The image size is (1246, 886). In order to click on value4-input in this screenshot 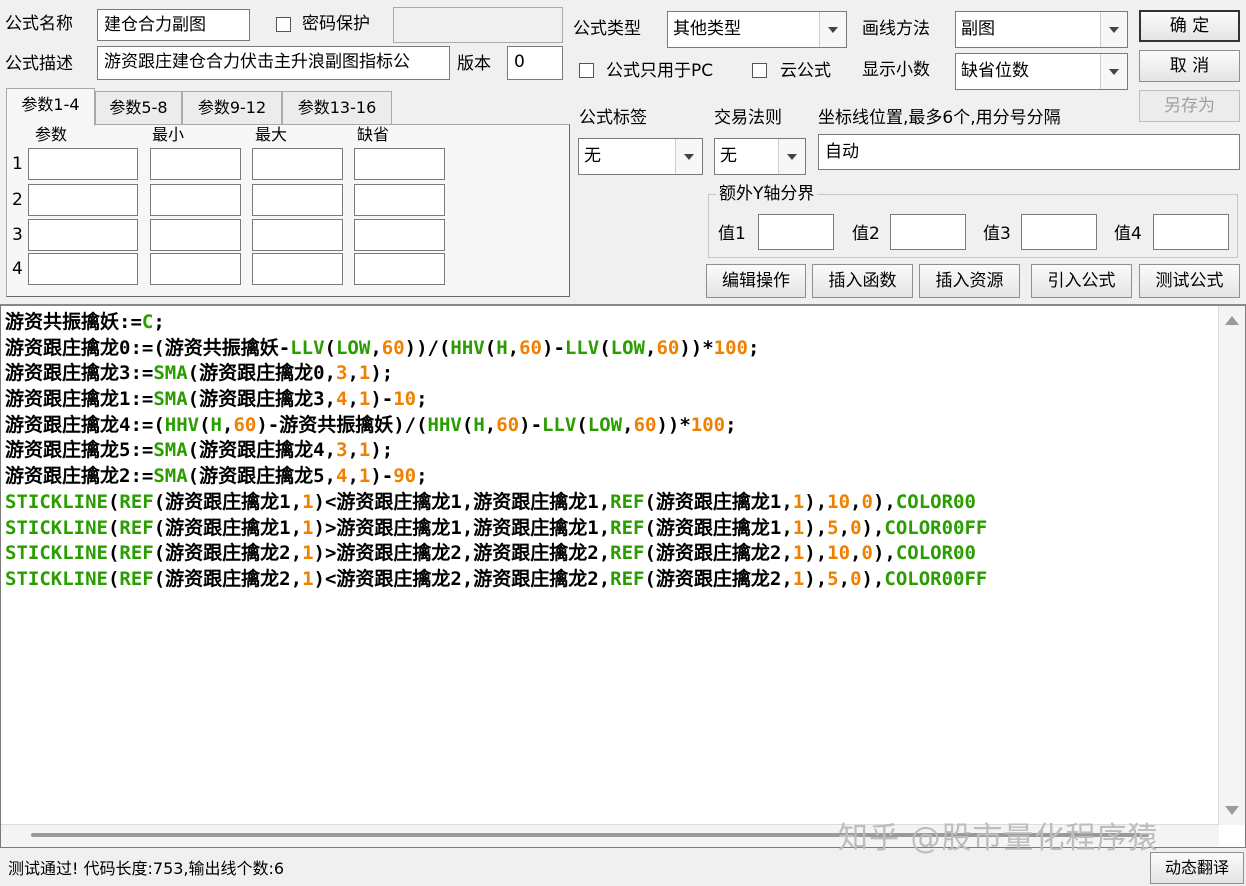, I will do `click(1191, 232)`.